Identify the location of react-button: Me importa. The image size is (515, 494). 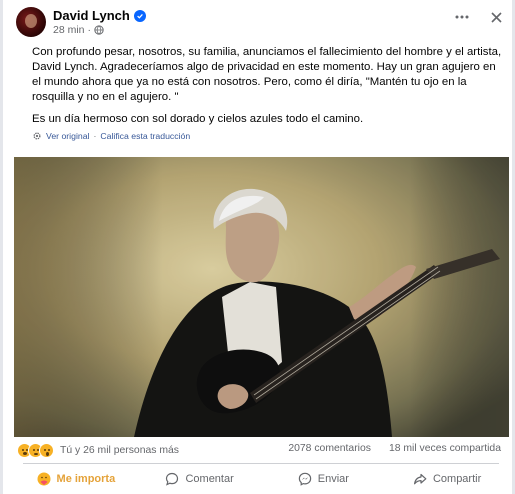
(76, 479).